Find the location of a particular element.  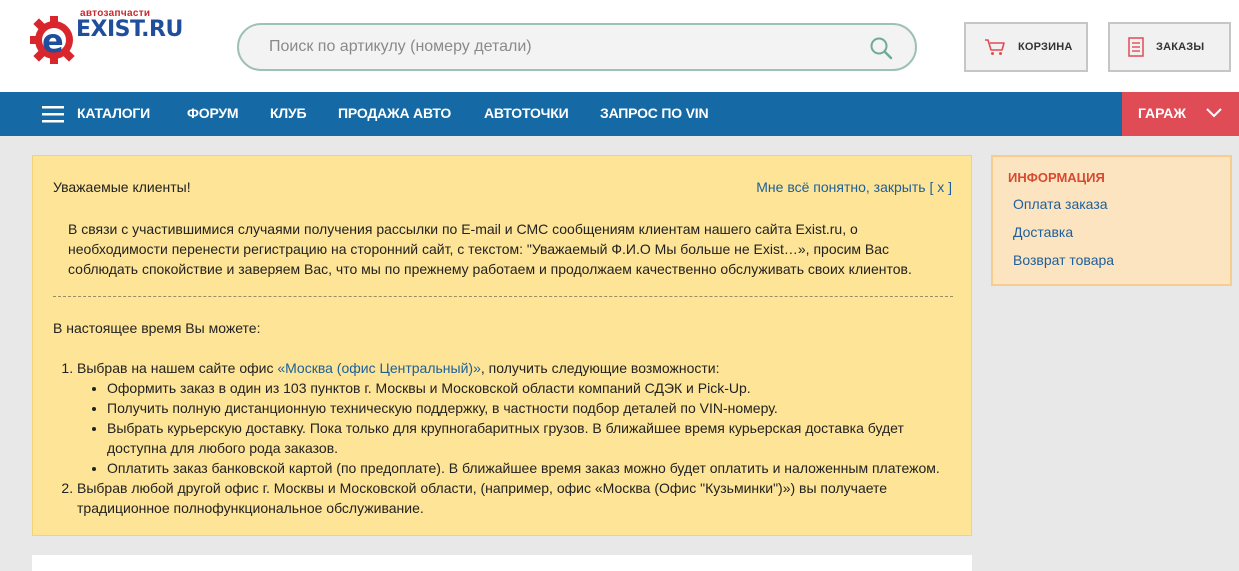

notice-close-link: Мне всё понятно, закрыть [ x ] is located at coordinates (854, 187).